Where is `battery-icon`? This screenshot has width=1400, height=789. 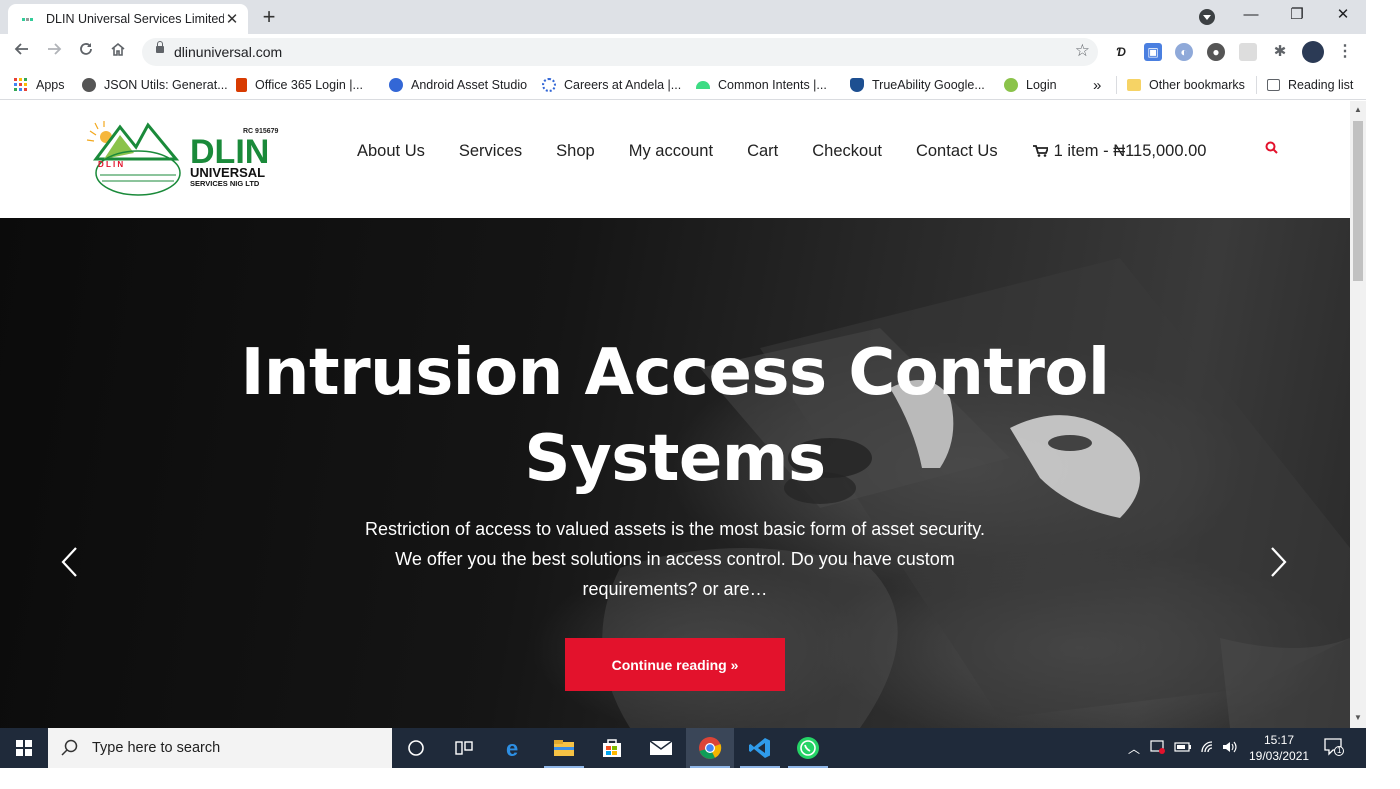
battery-icon is located at coordinates (1183, 747).